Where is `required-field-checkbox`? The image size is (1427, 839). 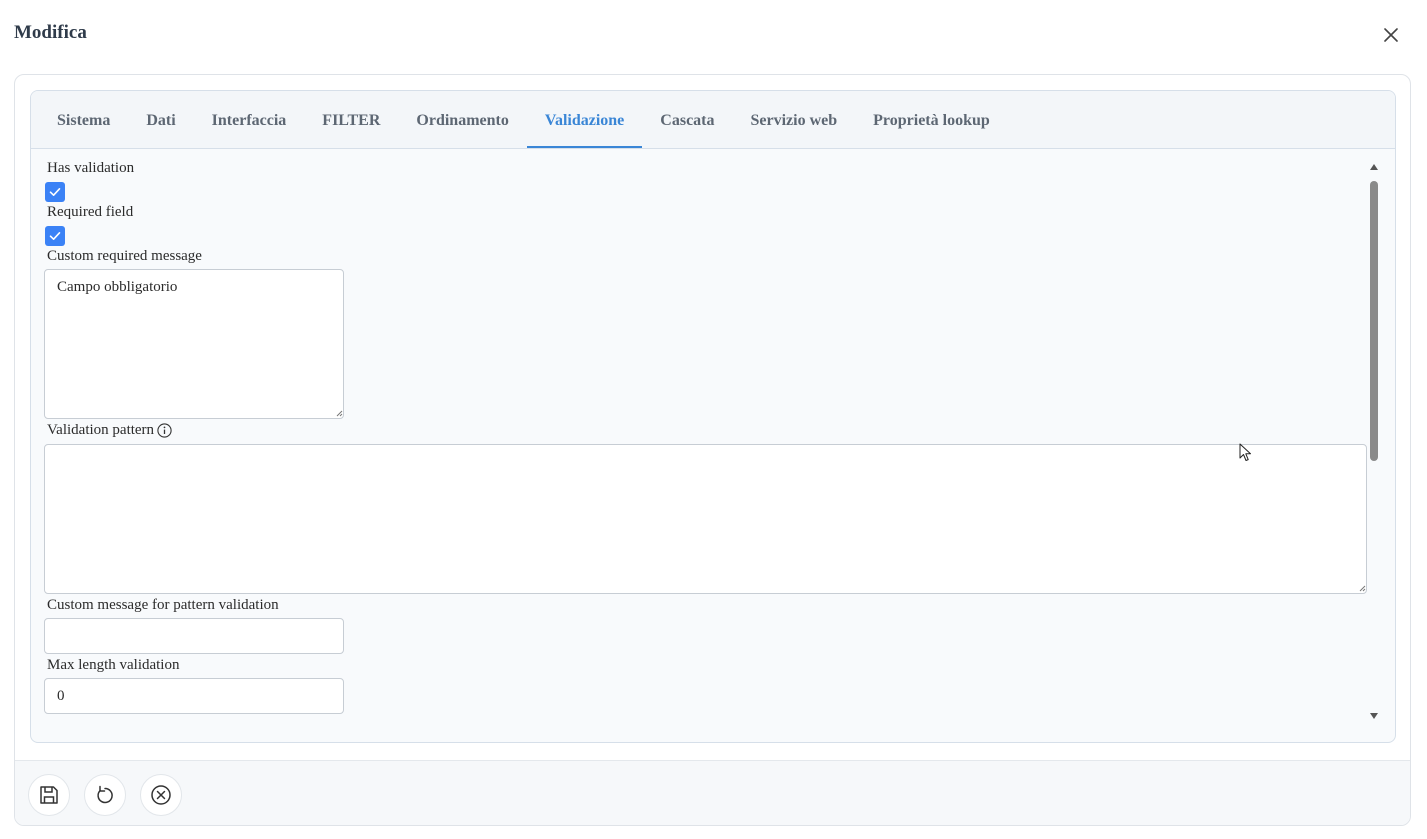 required-field-checkbox is located at coordinates (55, 236).